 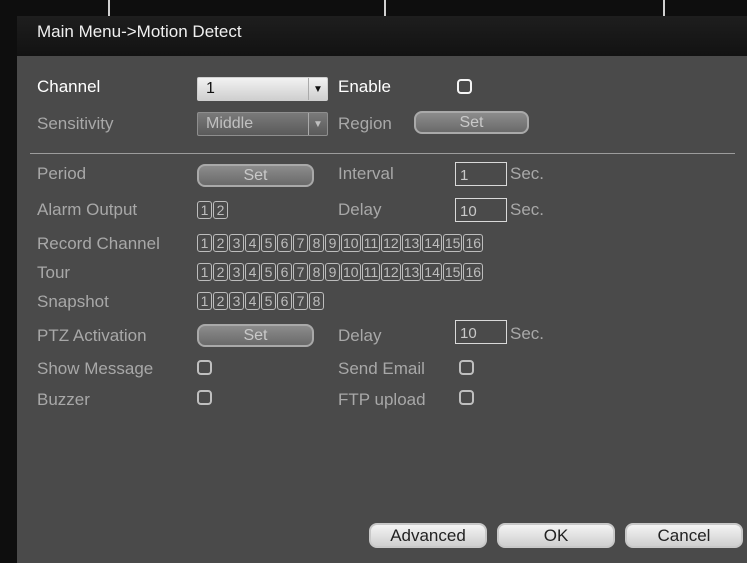 I want to click on snapshot-chips: 1 2 3 4 5 6 7 8, so click(x=260, y=301).